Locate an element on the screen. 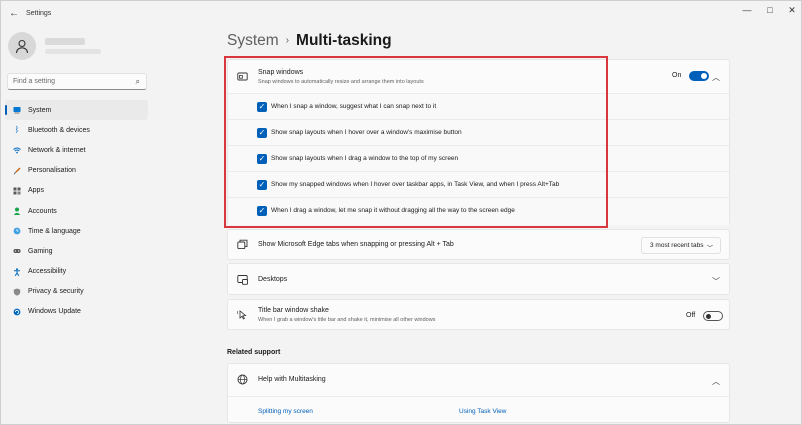 The height and width of the screenshot is (425, 802). sidebar-item-gaming: Gaming is located at coordinates (76, 251).